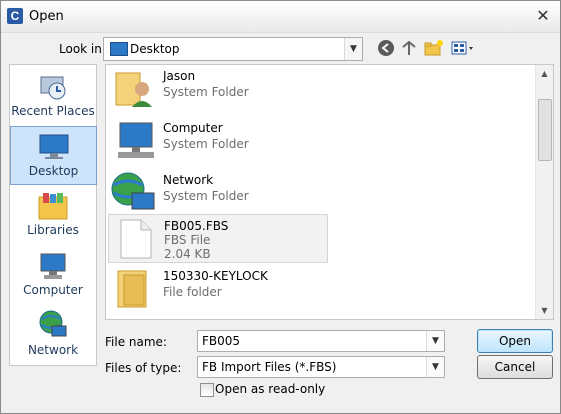  Describe the element at coordinates (53, 88) in the screenshot. I see `recent-places-icon` at that location.